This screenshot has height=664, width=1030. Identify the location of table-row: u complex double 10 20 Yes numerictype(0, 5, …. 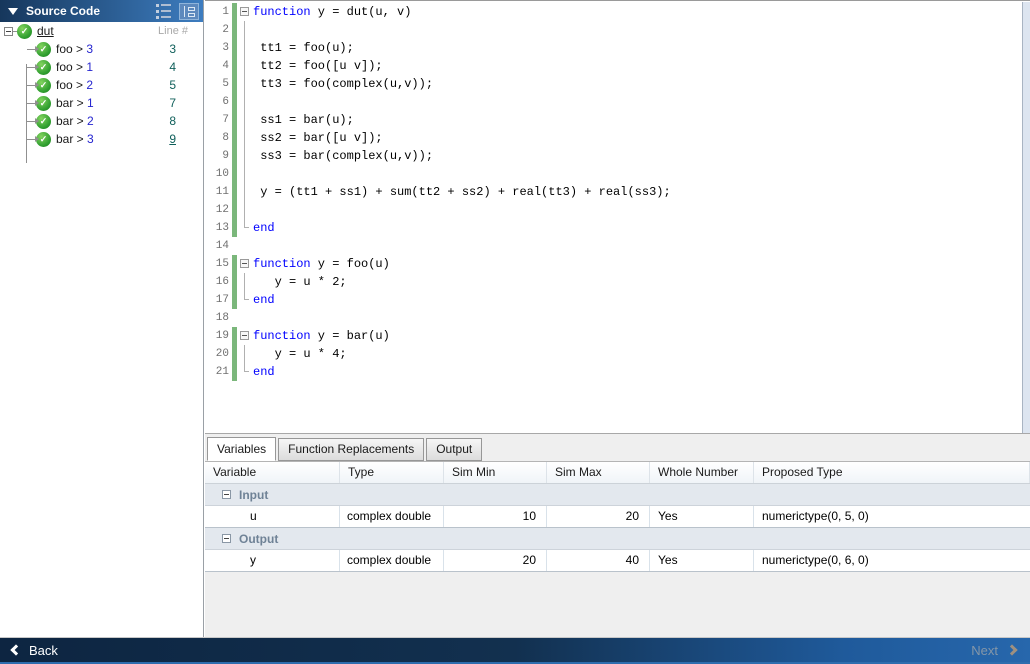
(617, 517).